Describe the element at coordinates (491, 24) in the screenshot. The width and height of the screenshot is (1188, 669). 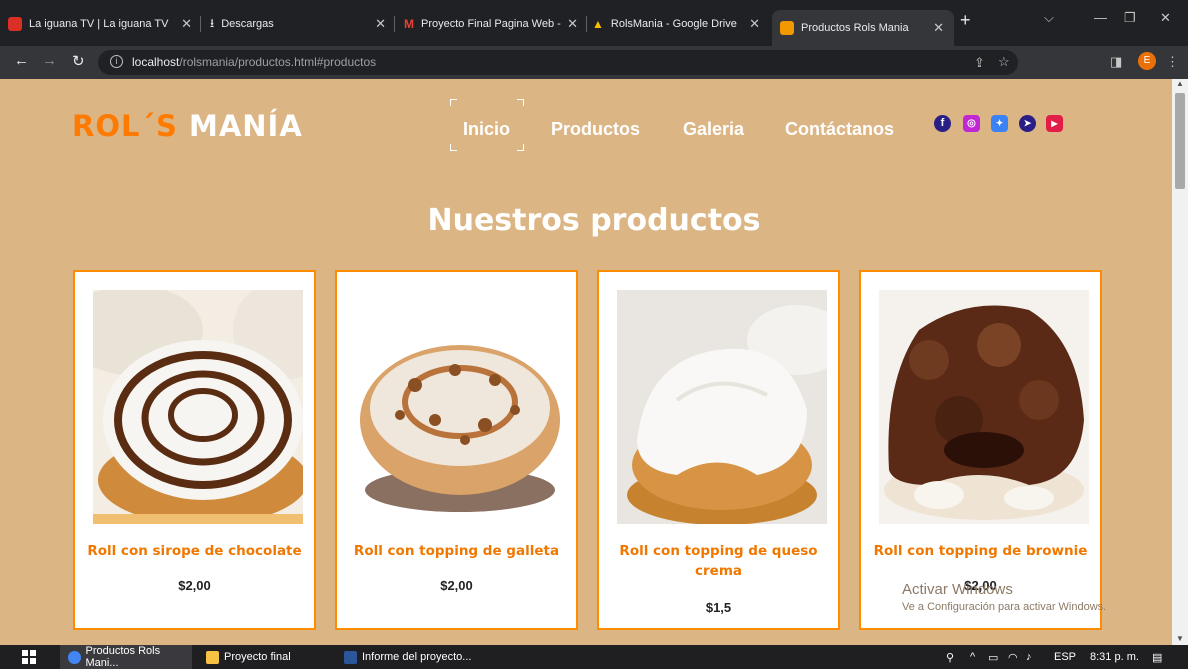
I see `tab-title: Proyecto Final Pagina Web -` at that location.